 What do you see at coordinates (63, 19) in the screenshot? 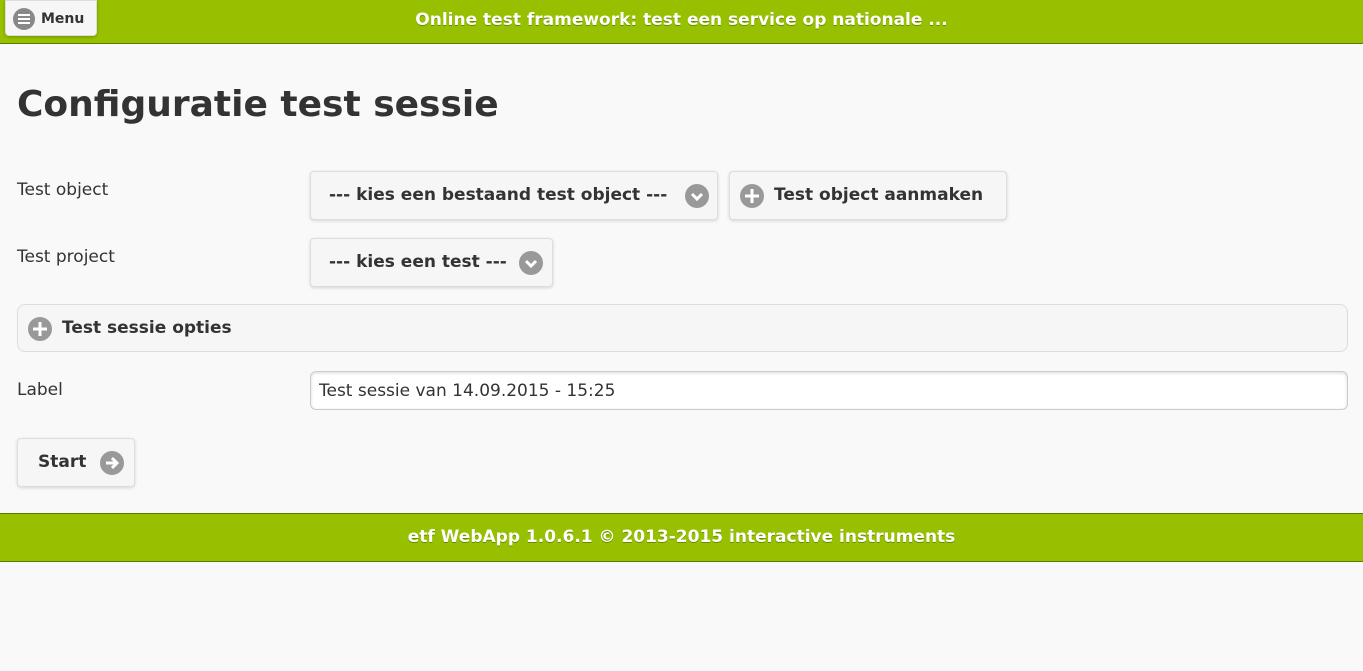
I see `menu-label: Menu` at bounding box center [63, 19].